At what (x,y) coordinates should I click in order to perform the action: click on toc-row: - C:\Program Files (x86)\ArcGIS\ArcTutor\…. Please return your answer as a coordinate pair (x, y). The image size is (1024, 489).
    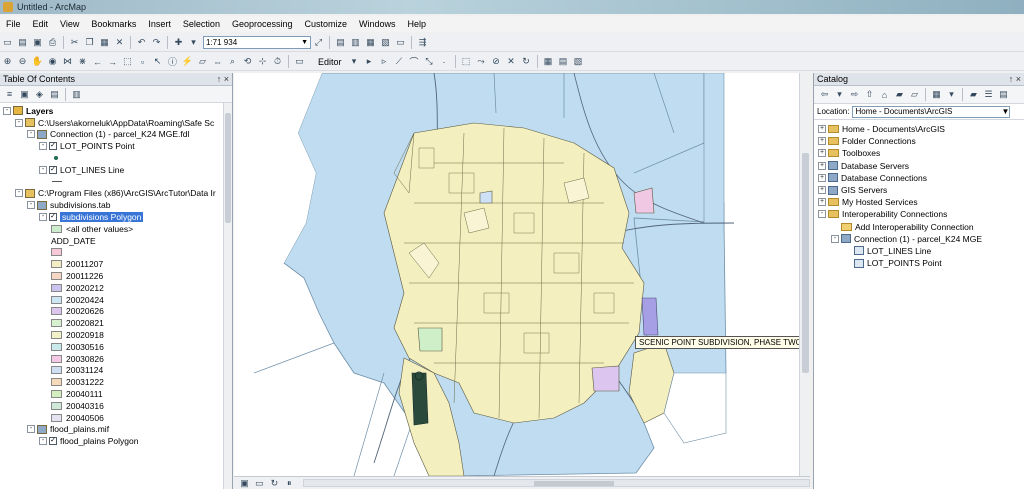
    Looking at the image, I should click on (116, 194).